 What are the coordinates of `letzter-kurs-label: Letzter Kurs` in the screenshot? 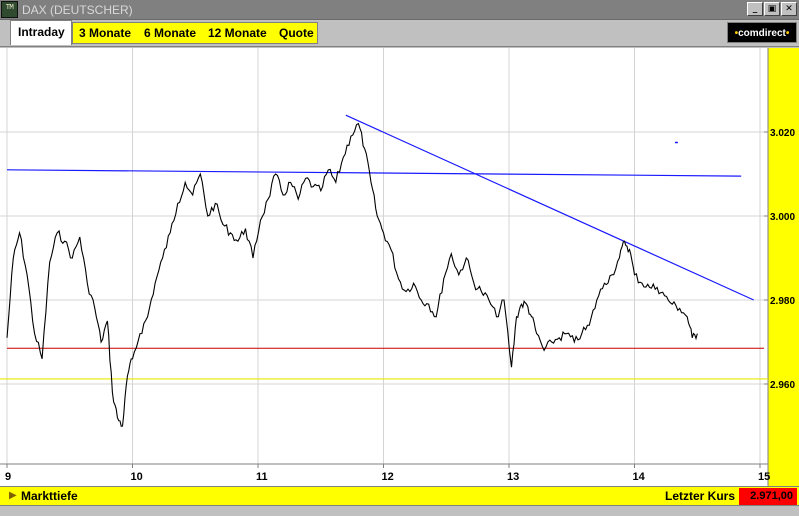 It's located at (700, 496).